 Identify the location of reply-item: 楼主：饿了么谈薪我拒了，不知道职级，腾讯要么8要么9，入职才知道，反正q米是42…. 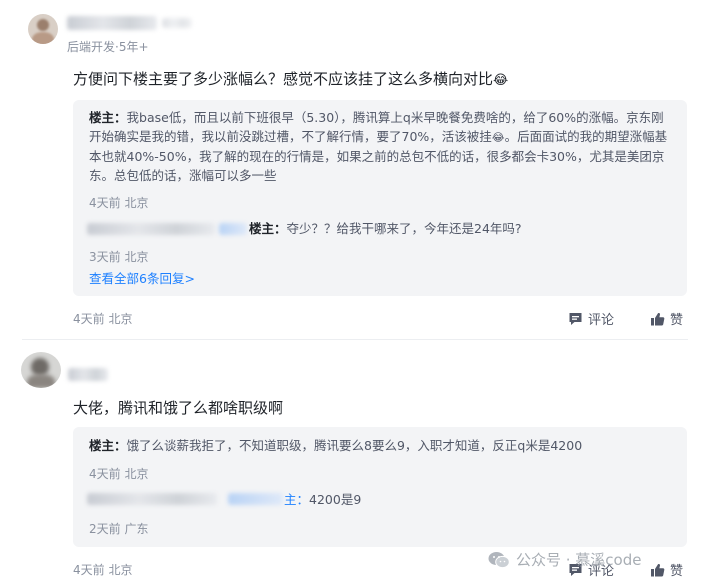
(382, 445).